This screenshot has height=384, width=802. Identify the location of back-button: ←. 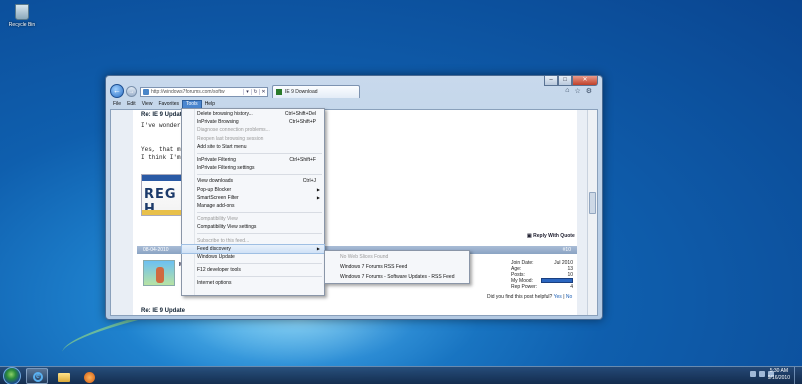
(117, 91).